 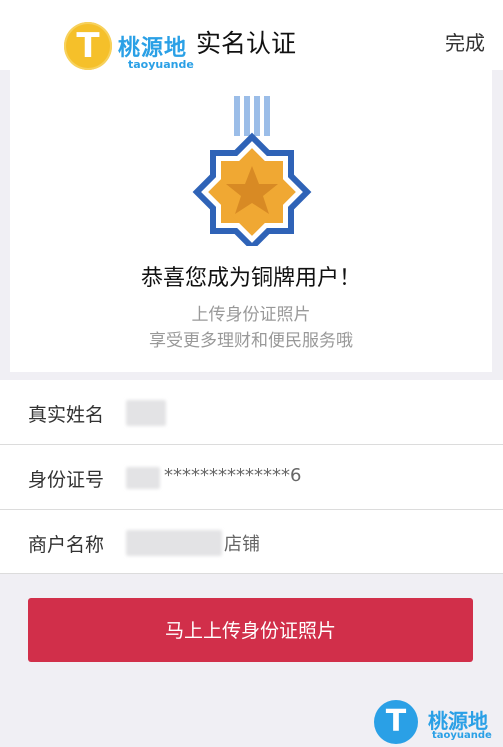 I want to click on hint-line-2: 享受更多理财和便民服务哦, so click(x=251, y=341).